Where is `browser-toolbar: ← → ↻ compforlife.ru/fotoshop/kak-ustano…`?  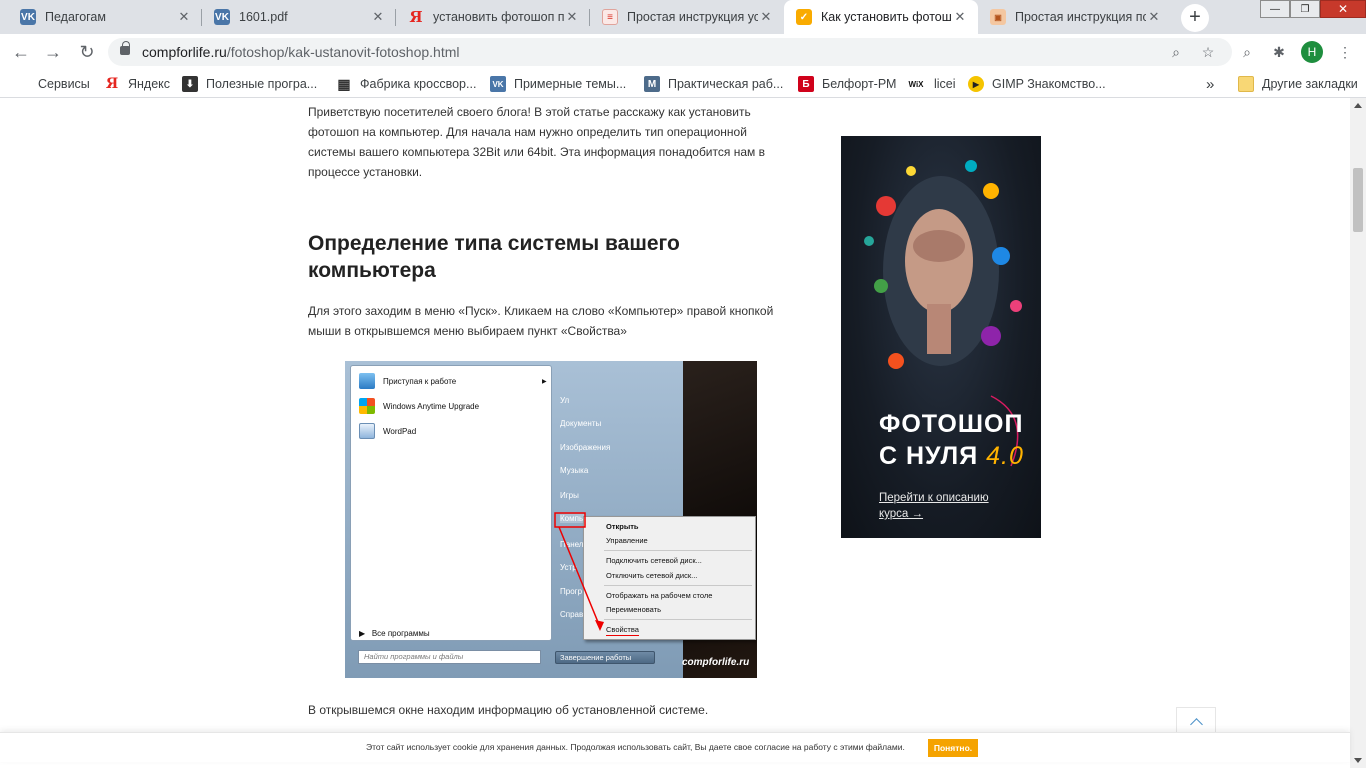
browser-toolbar: ← → ↻ compforlife.ru/fotoshop/kak-ustano… is located at coordinates (683, 52).